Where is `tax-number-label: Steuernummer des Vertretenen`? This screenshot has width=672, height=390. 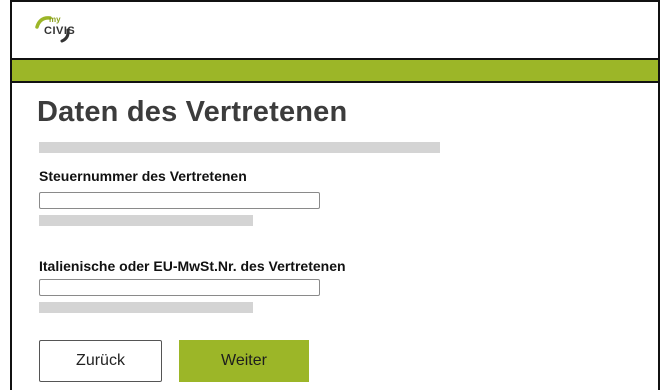 tax-number-label: Steuernummer des Vertretenen is located at coordinates (143, 176).